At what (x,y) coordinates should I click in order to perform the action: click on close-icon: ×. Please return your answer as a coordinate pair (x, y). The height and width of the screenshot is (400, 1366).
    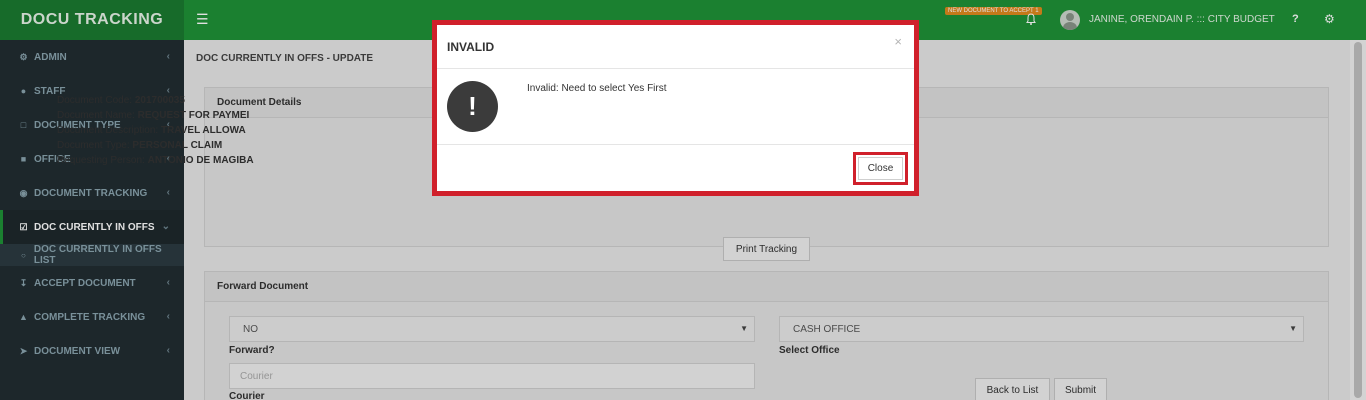
    Looking at the image, I should click on (898, 41).